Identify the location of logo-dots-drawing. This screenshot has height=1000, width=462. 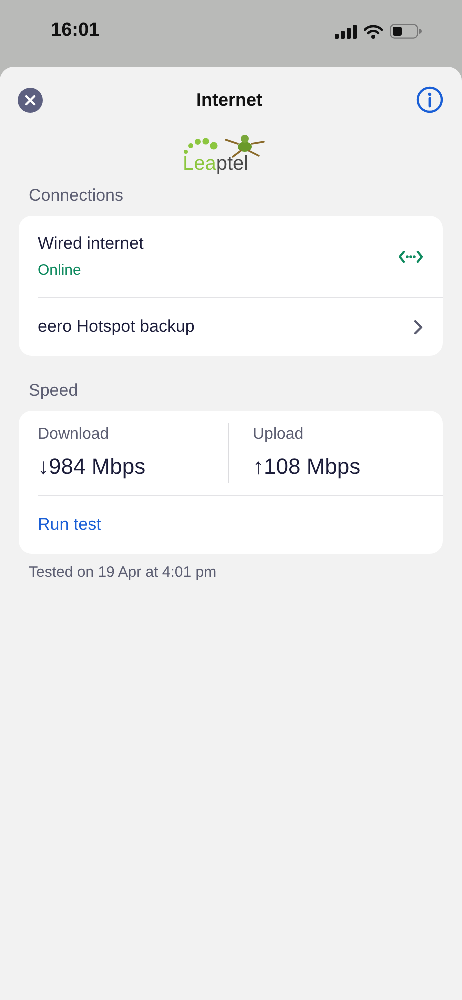
(201, 146).